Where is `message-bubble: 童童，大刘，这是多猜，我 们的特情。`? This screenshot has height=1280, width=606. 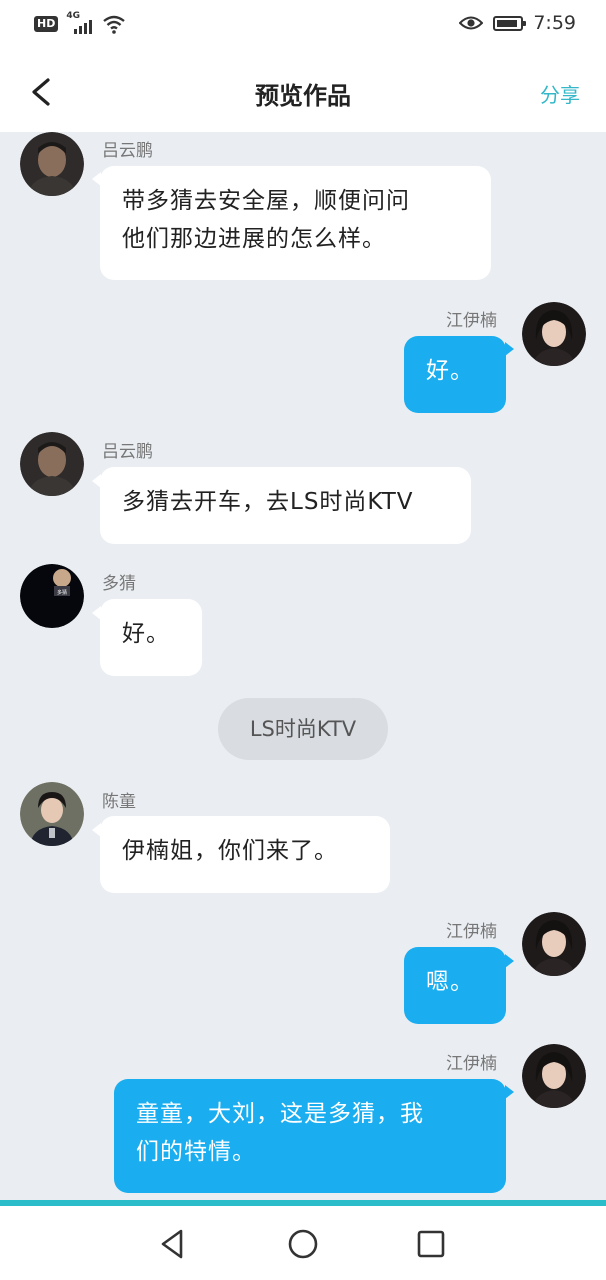 message-bubble: 童童，大刘，这是多猜，我 们的特情。 is located at coordinates (310, 1136).